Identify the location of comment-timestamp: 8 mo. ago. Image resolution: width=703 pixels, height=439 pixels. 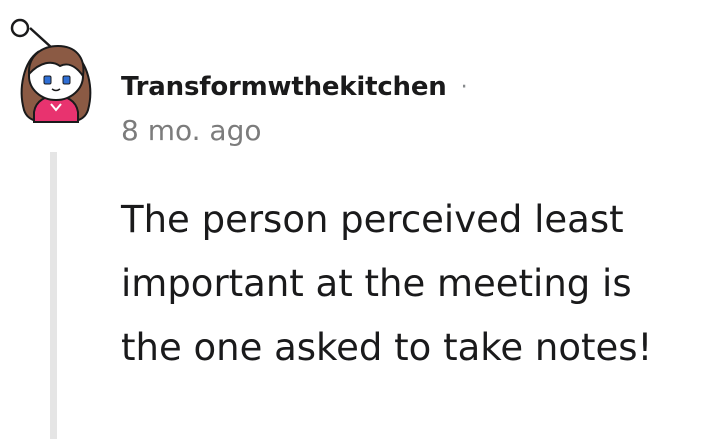
(294, 130).